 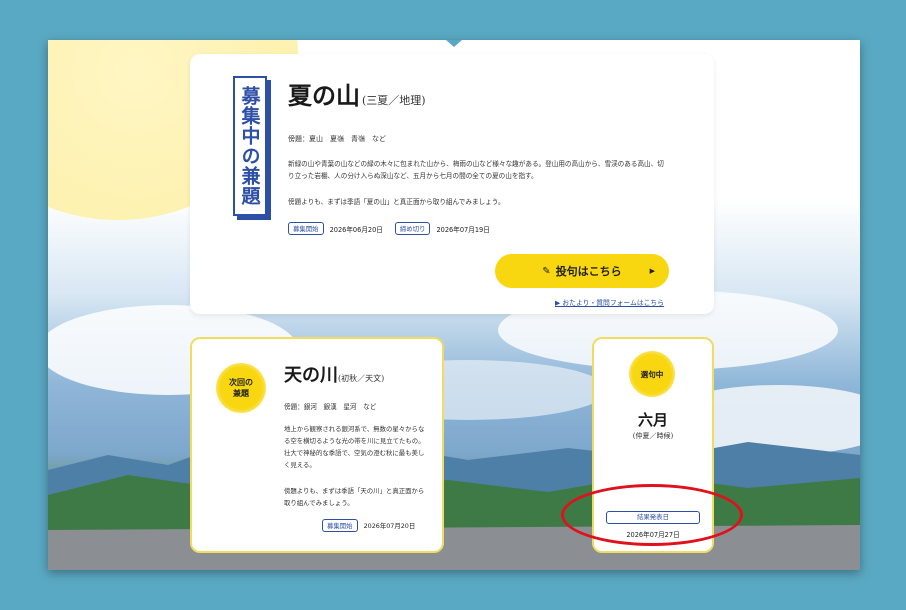 I want to click on topic-note: 傍題よりも、まずは季語「夏の山」と真正面から取り組んでみましょう。, so click(x=396, y=202).